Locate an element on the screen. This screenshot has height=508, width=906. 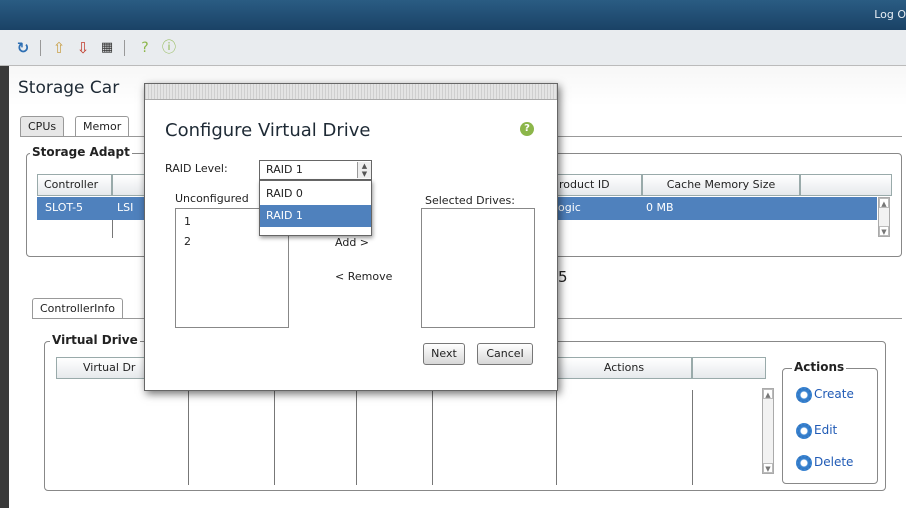
top-bar: Log O is located at coordinates (453, 15).